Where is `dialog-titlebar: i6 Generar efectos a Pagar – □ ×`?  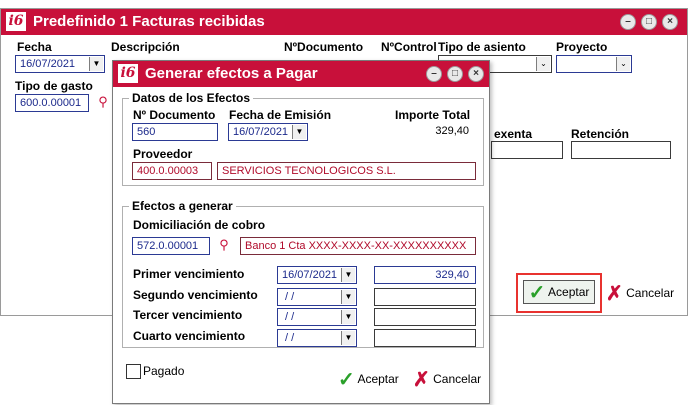
dialog-titlebar: i6 Generar efectos a Pagar – □ × is located at coordinates (301, 74).